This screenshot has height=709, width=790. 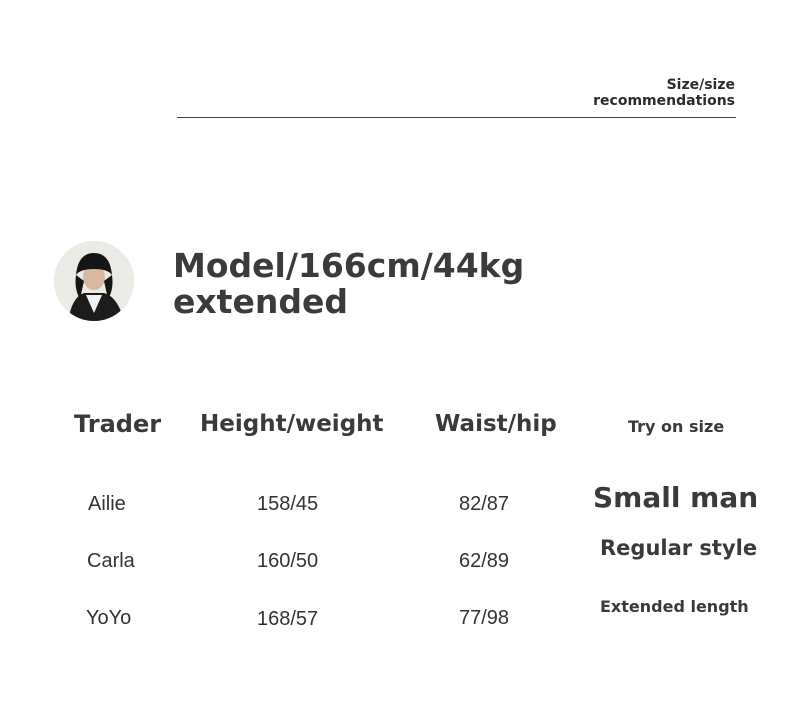 What do you see at coordinates (349, 265) in the screenshot?
I see `model-measurements: Model/166cm/44kg` at bounding box center [349, 265].